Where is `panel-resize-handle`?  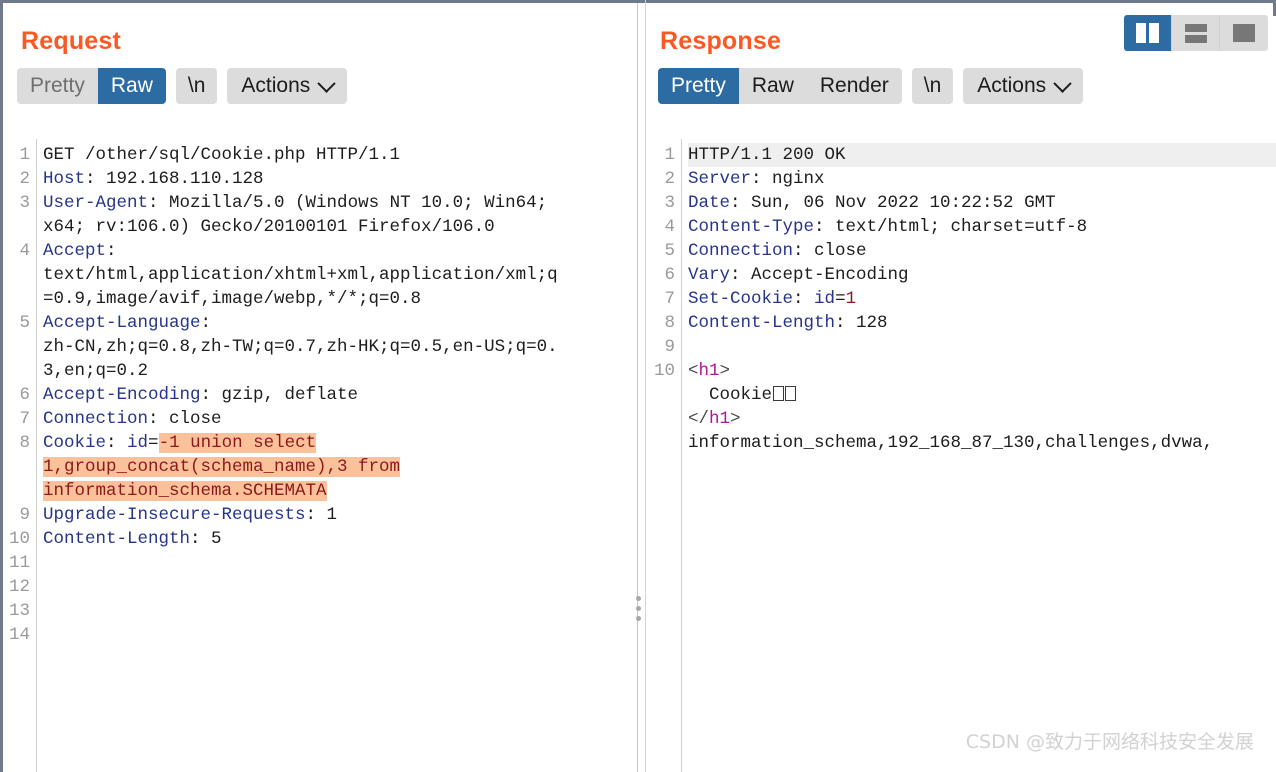 panel-resize-handle is located at coordinates (639, 608).